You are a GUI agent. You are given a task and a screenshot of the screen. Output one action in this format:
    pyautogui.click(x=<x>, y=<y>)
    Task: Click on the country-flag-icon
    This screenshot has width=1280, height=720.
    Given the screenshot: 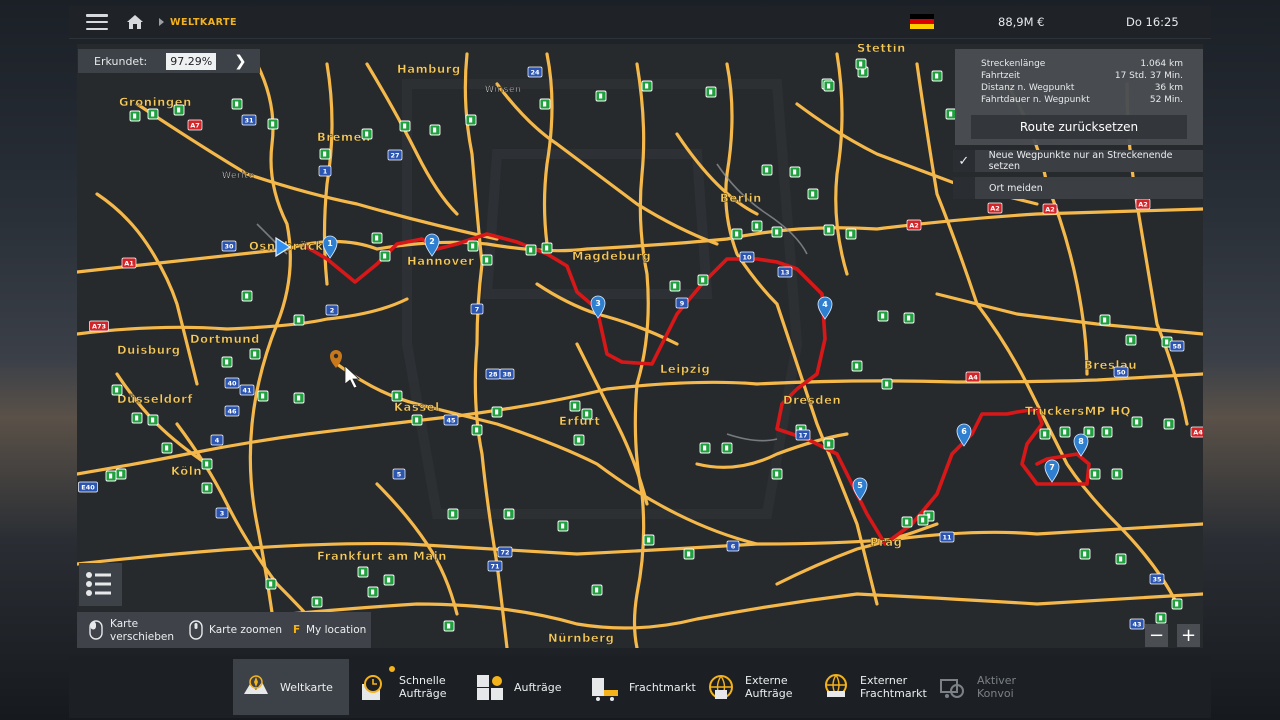 What is the action you would take?
    pyautogui.click(x=922, y=21)
    